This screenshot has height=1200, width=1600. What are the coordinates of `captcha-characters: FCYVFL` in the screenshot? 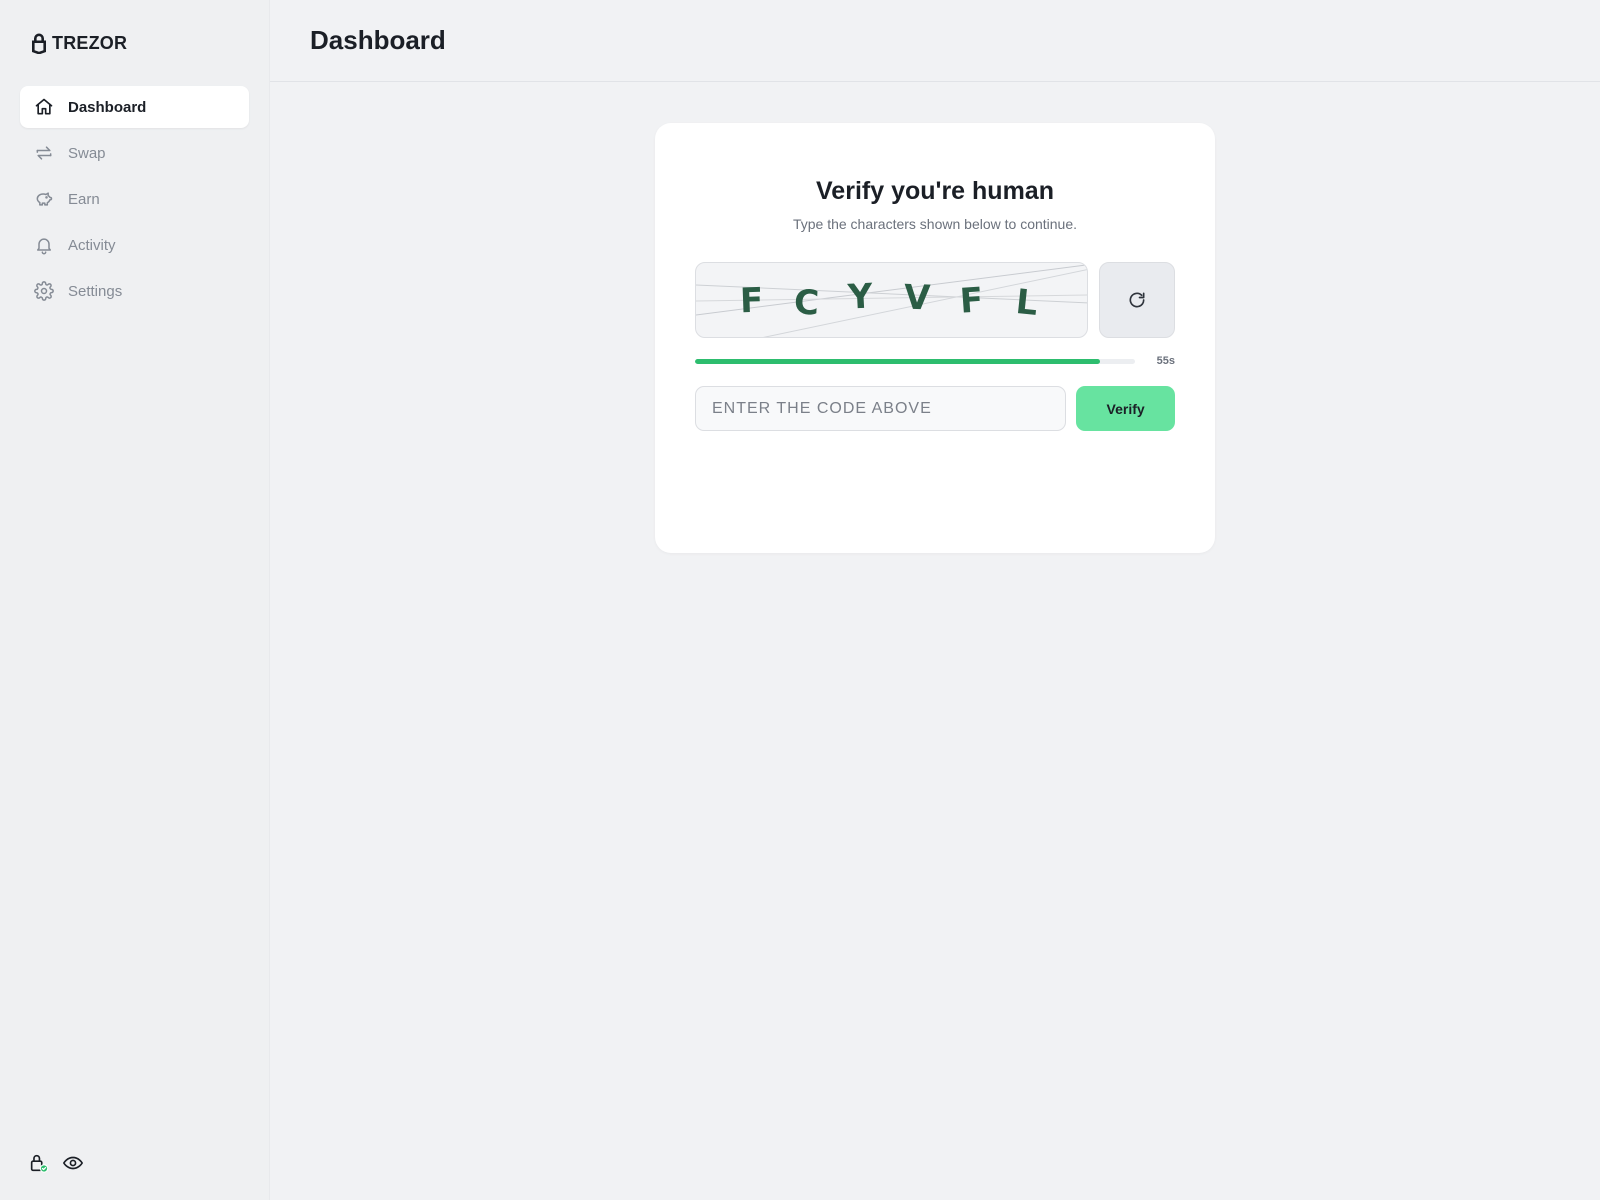 It's located at (891, 300).